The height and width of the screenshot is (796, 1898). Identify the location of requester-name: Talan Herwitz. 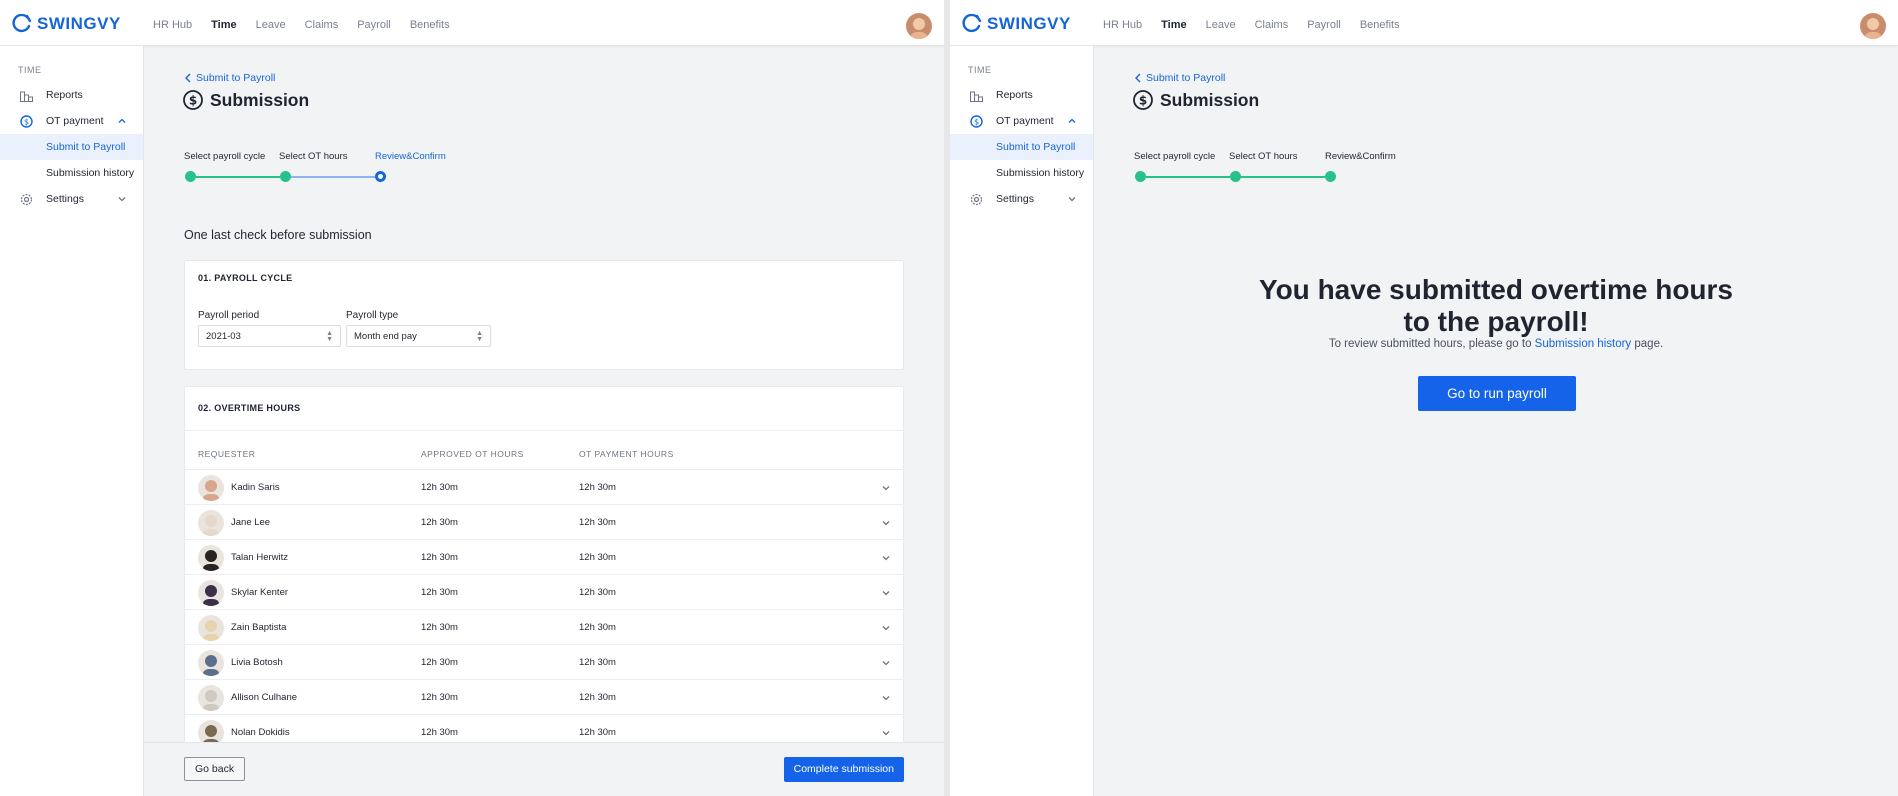
(260, 557).